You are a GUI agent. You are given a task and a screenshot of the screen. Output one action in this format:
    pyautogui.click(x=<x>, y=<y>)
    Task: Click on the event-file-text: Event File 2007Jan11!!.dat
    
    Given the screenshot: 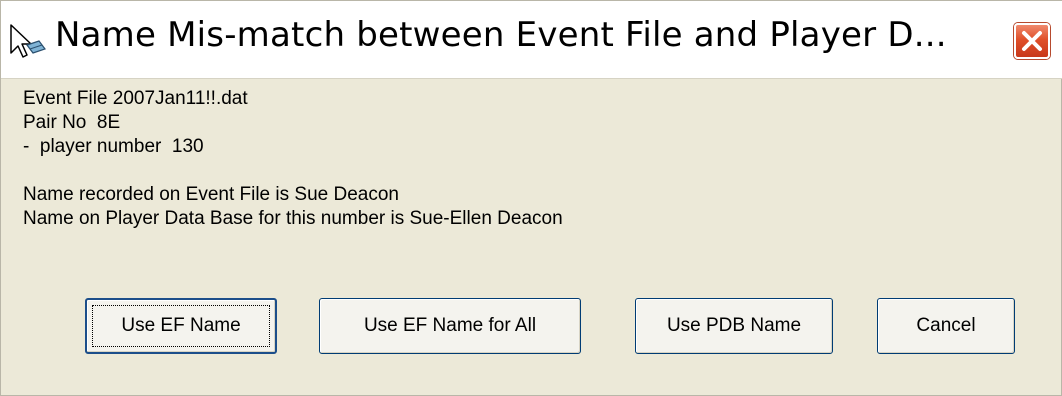 What is the action you would take?
    pyautogui.click(x=135, y=98)
    